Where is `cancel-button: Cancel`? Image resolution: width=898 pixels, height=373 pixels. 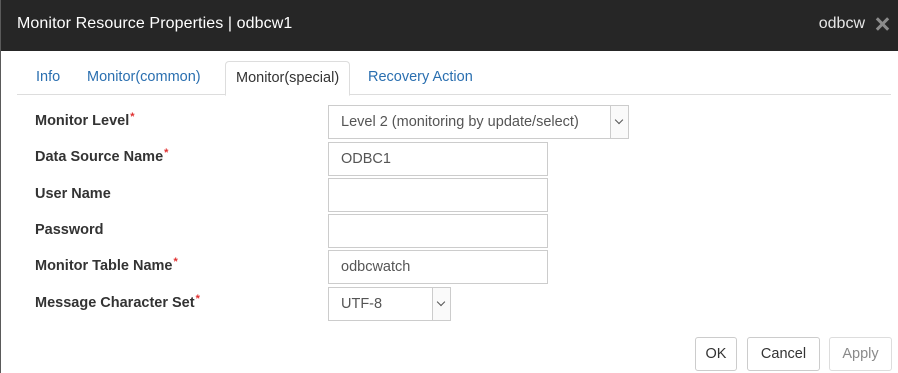 cancel-button: Cancel is located at coordinates (783, 354).